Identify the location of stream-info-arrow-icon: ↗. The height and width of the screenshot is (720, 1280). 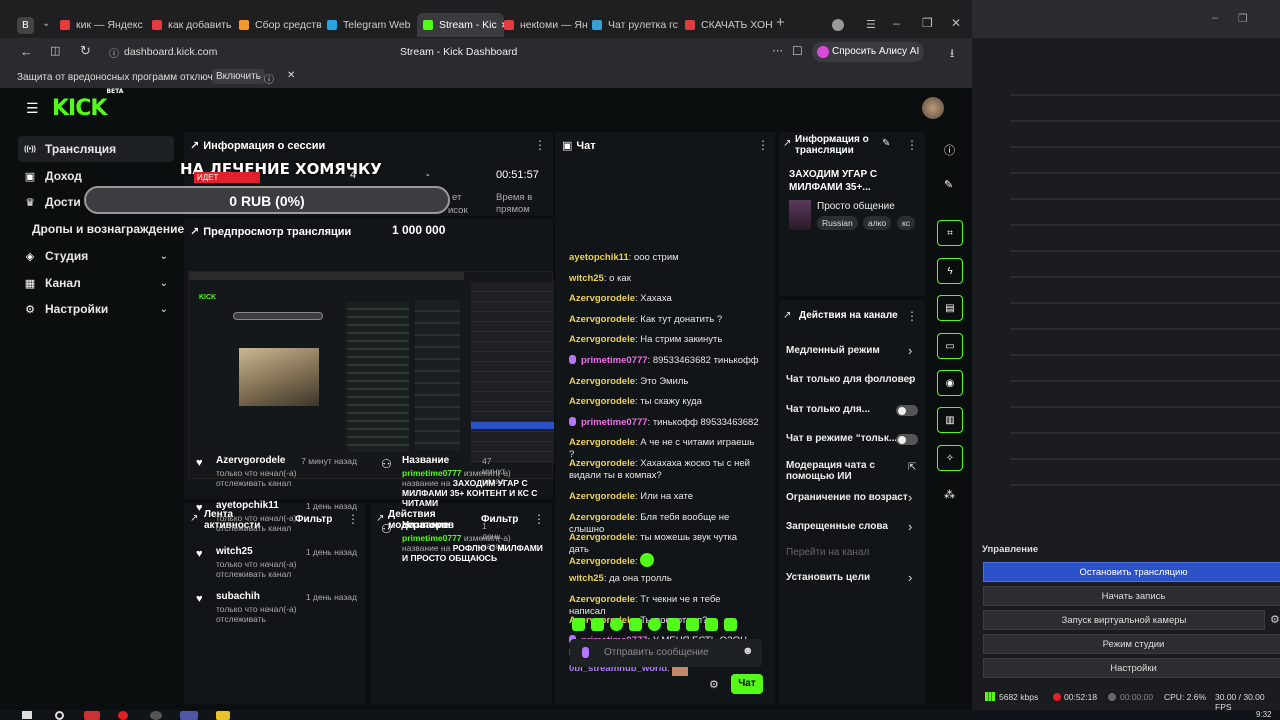
(787, 143).